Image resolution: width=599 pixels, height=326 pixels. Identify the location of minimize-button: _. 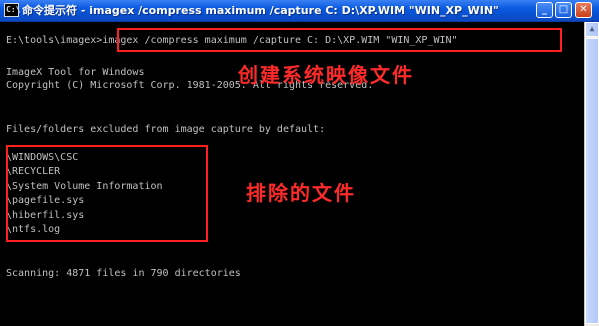
(544, 10).